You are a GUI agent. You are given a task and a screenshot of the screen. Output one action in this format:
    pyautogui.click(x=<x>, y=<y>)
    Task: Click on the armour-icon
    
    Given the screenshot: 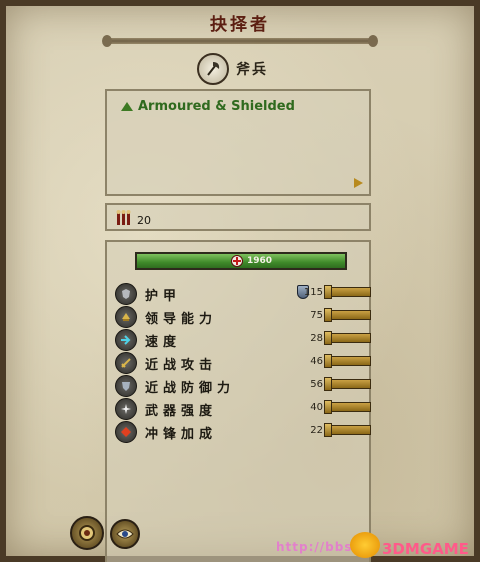 What is the action you would take?
    pyautogui.click(x=126, y=294)
    